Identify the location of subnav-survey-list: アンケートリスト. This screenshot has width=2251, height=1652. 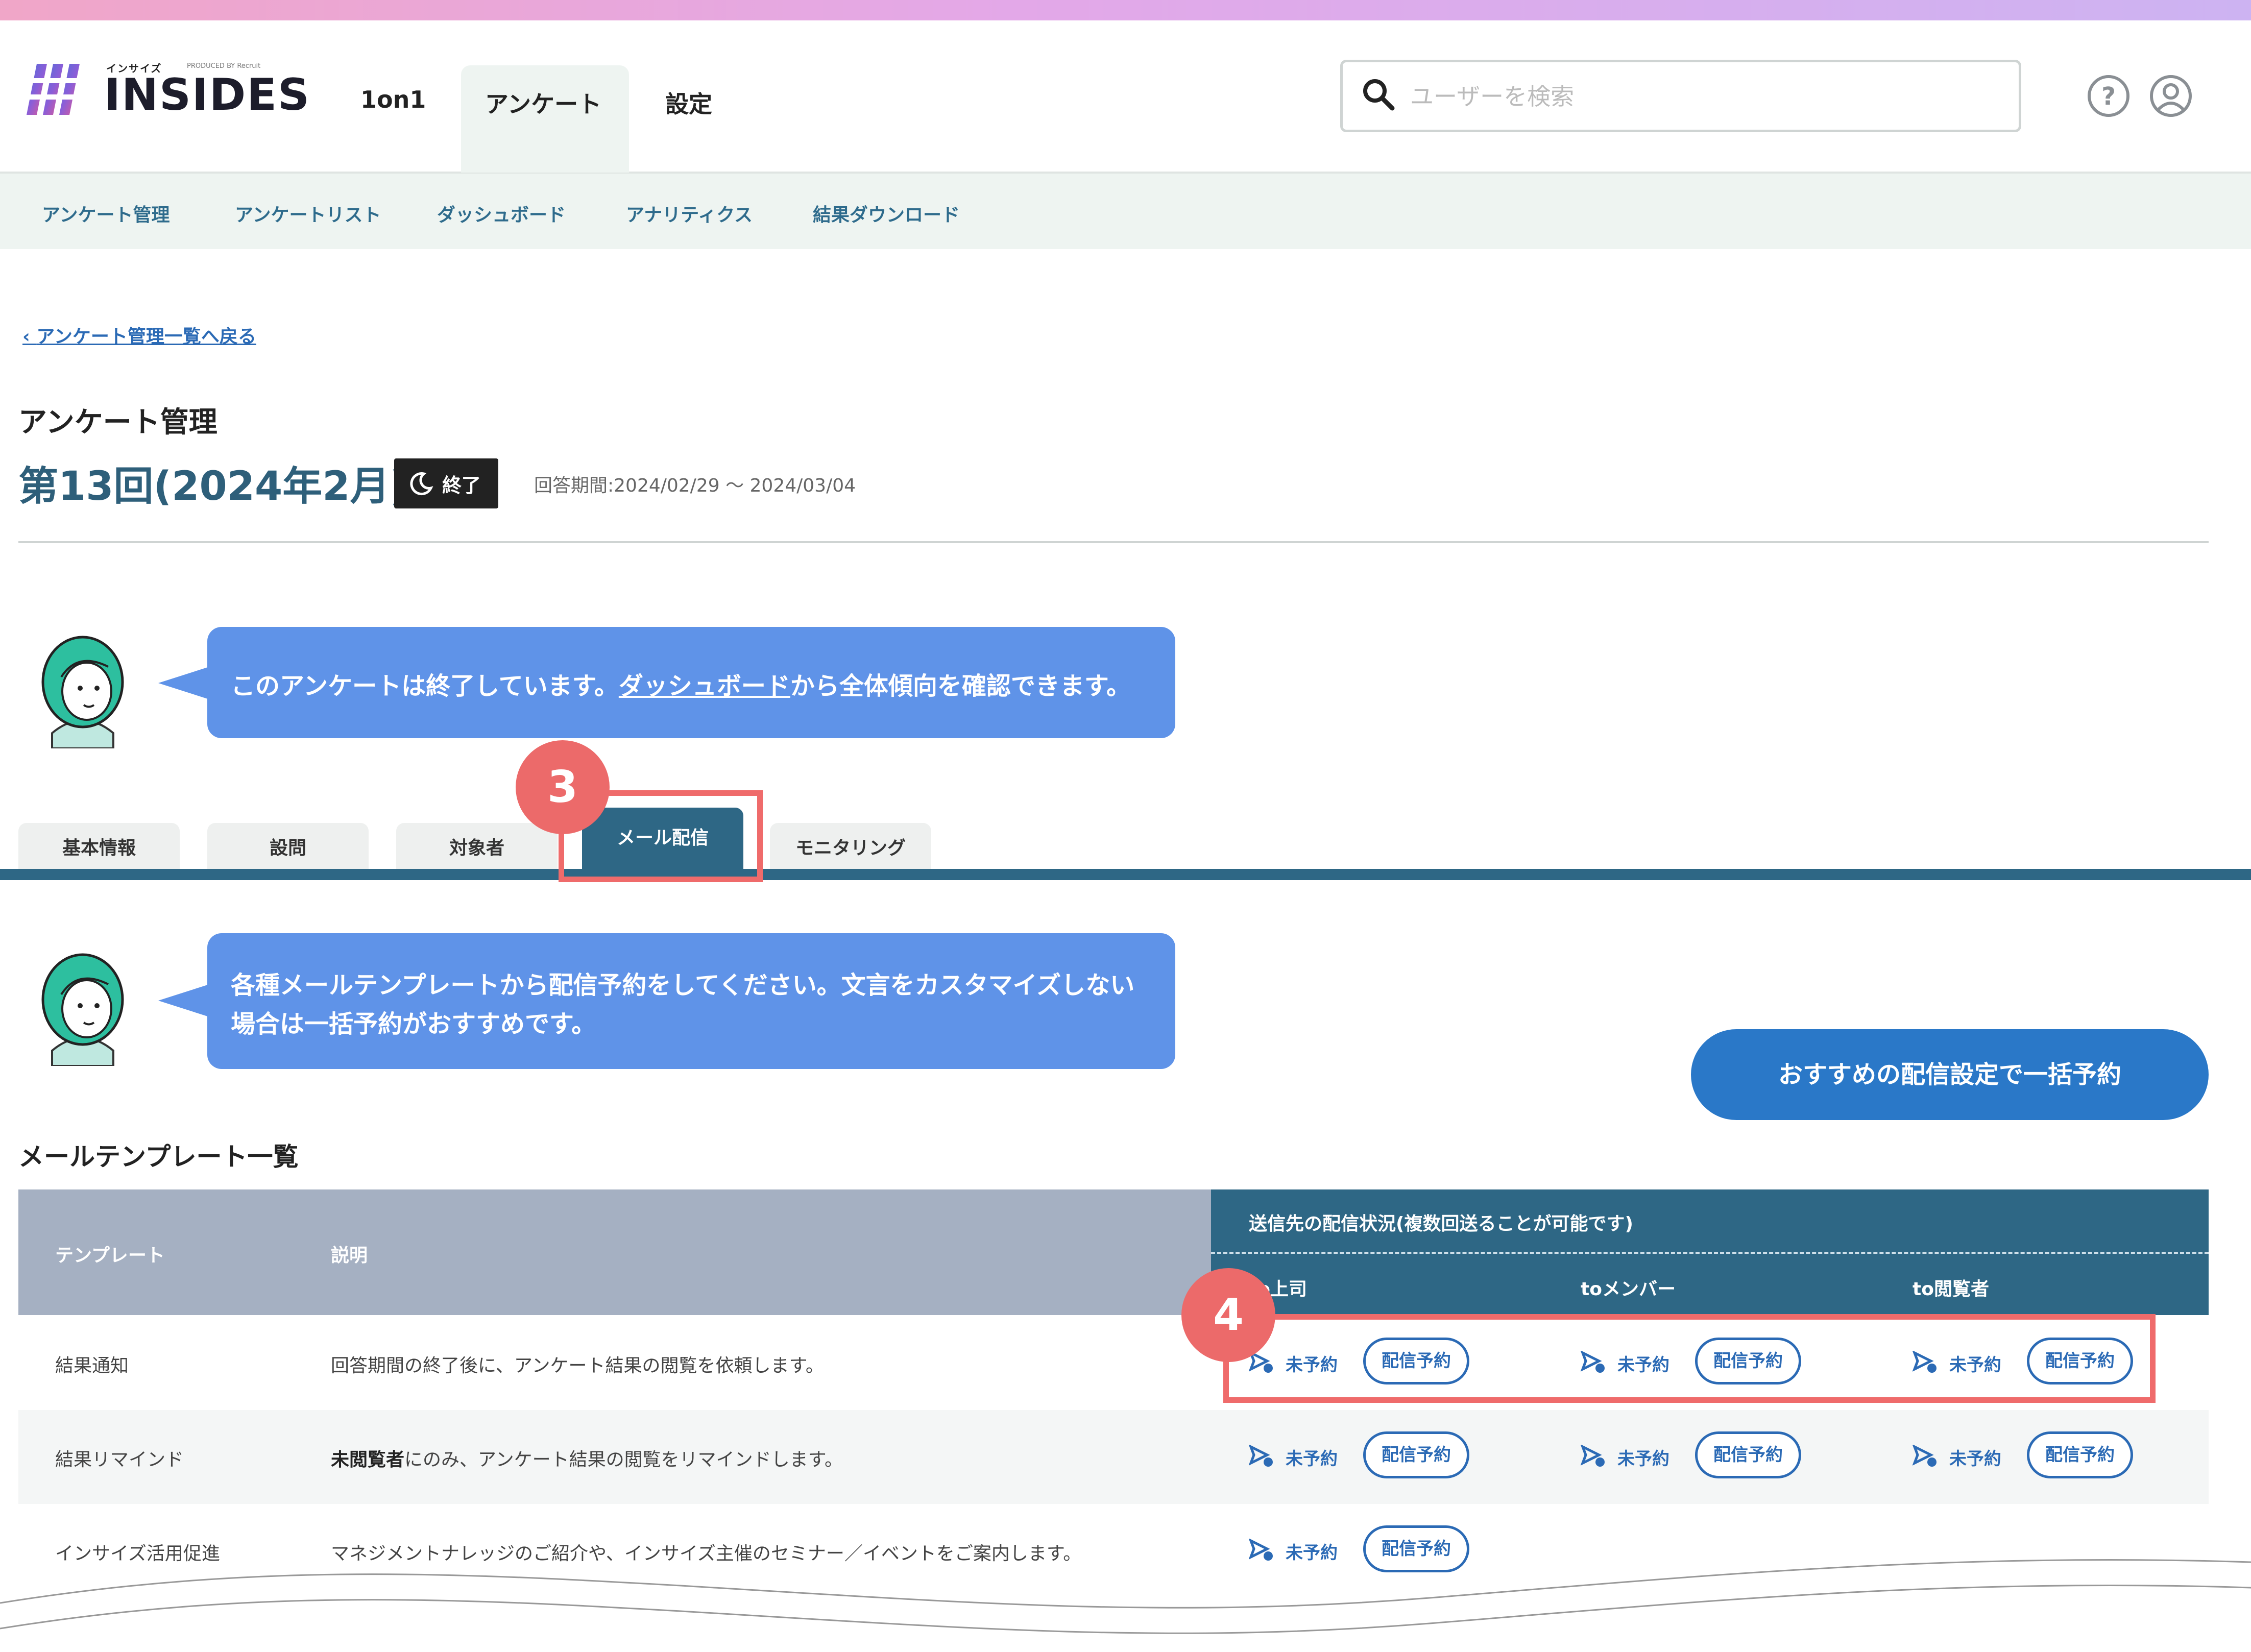
(308, 213).